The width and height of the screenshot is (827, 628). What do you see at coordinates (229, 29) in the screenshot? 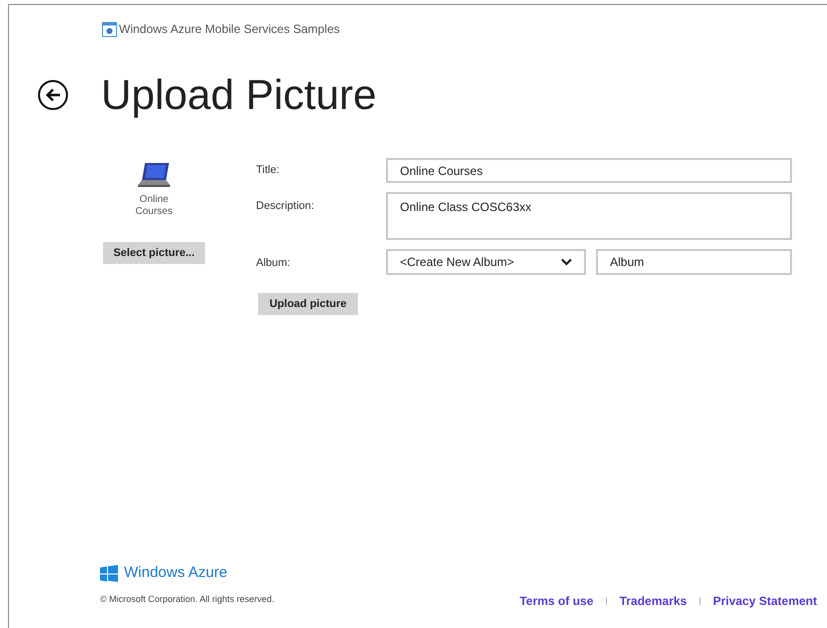
I see `app-title: Windows Azure Mobile Services Samples` at bounding box center [229, 29].